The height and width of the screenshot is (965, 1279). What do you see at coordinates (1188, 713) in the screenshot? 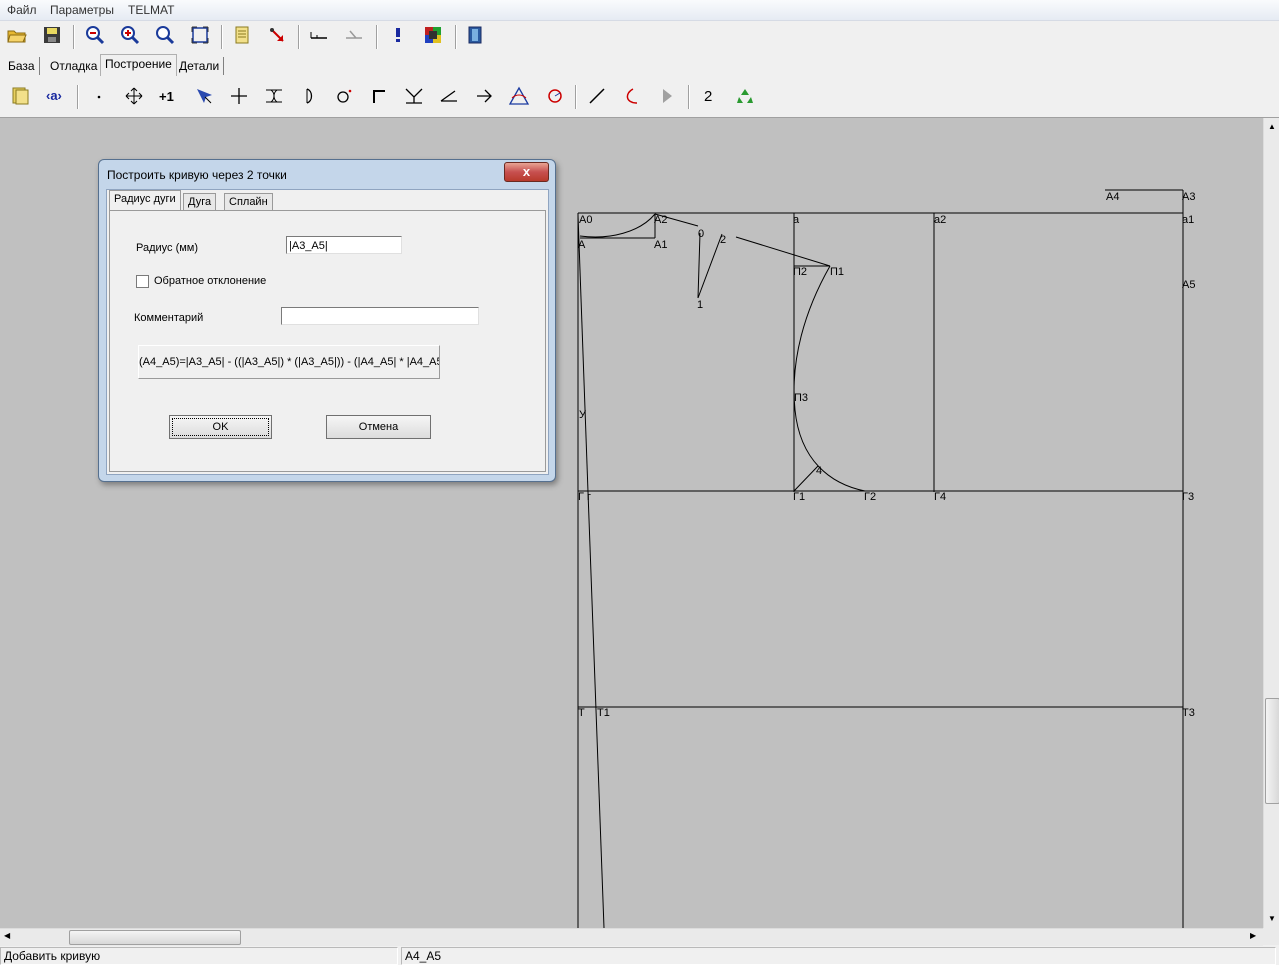
I see `svg-text: Т3` at bounding box center [1188, 713].